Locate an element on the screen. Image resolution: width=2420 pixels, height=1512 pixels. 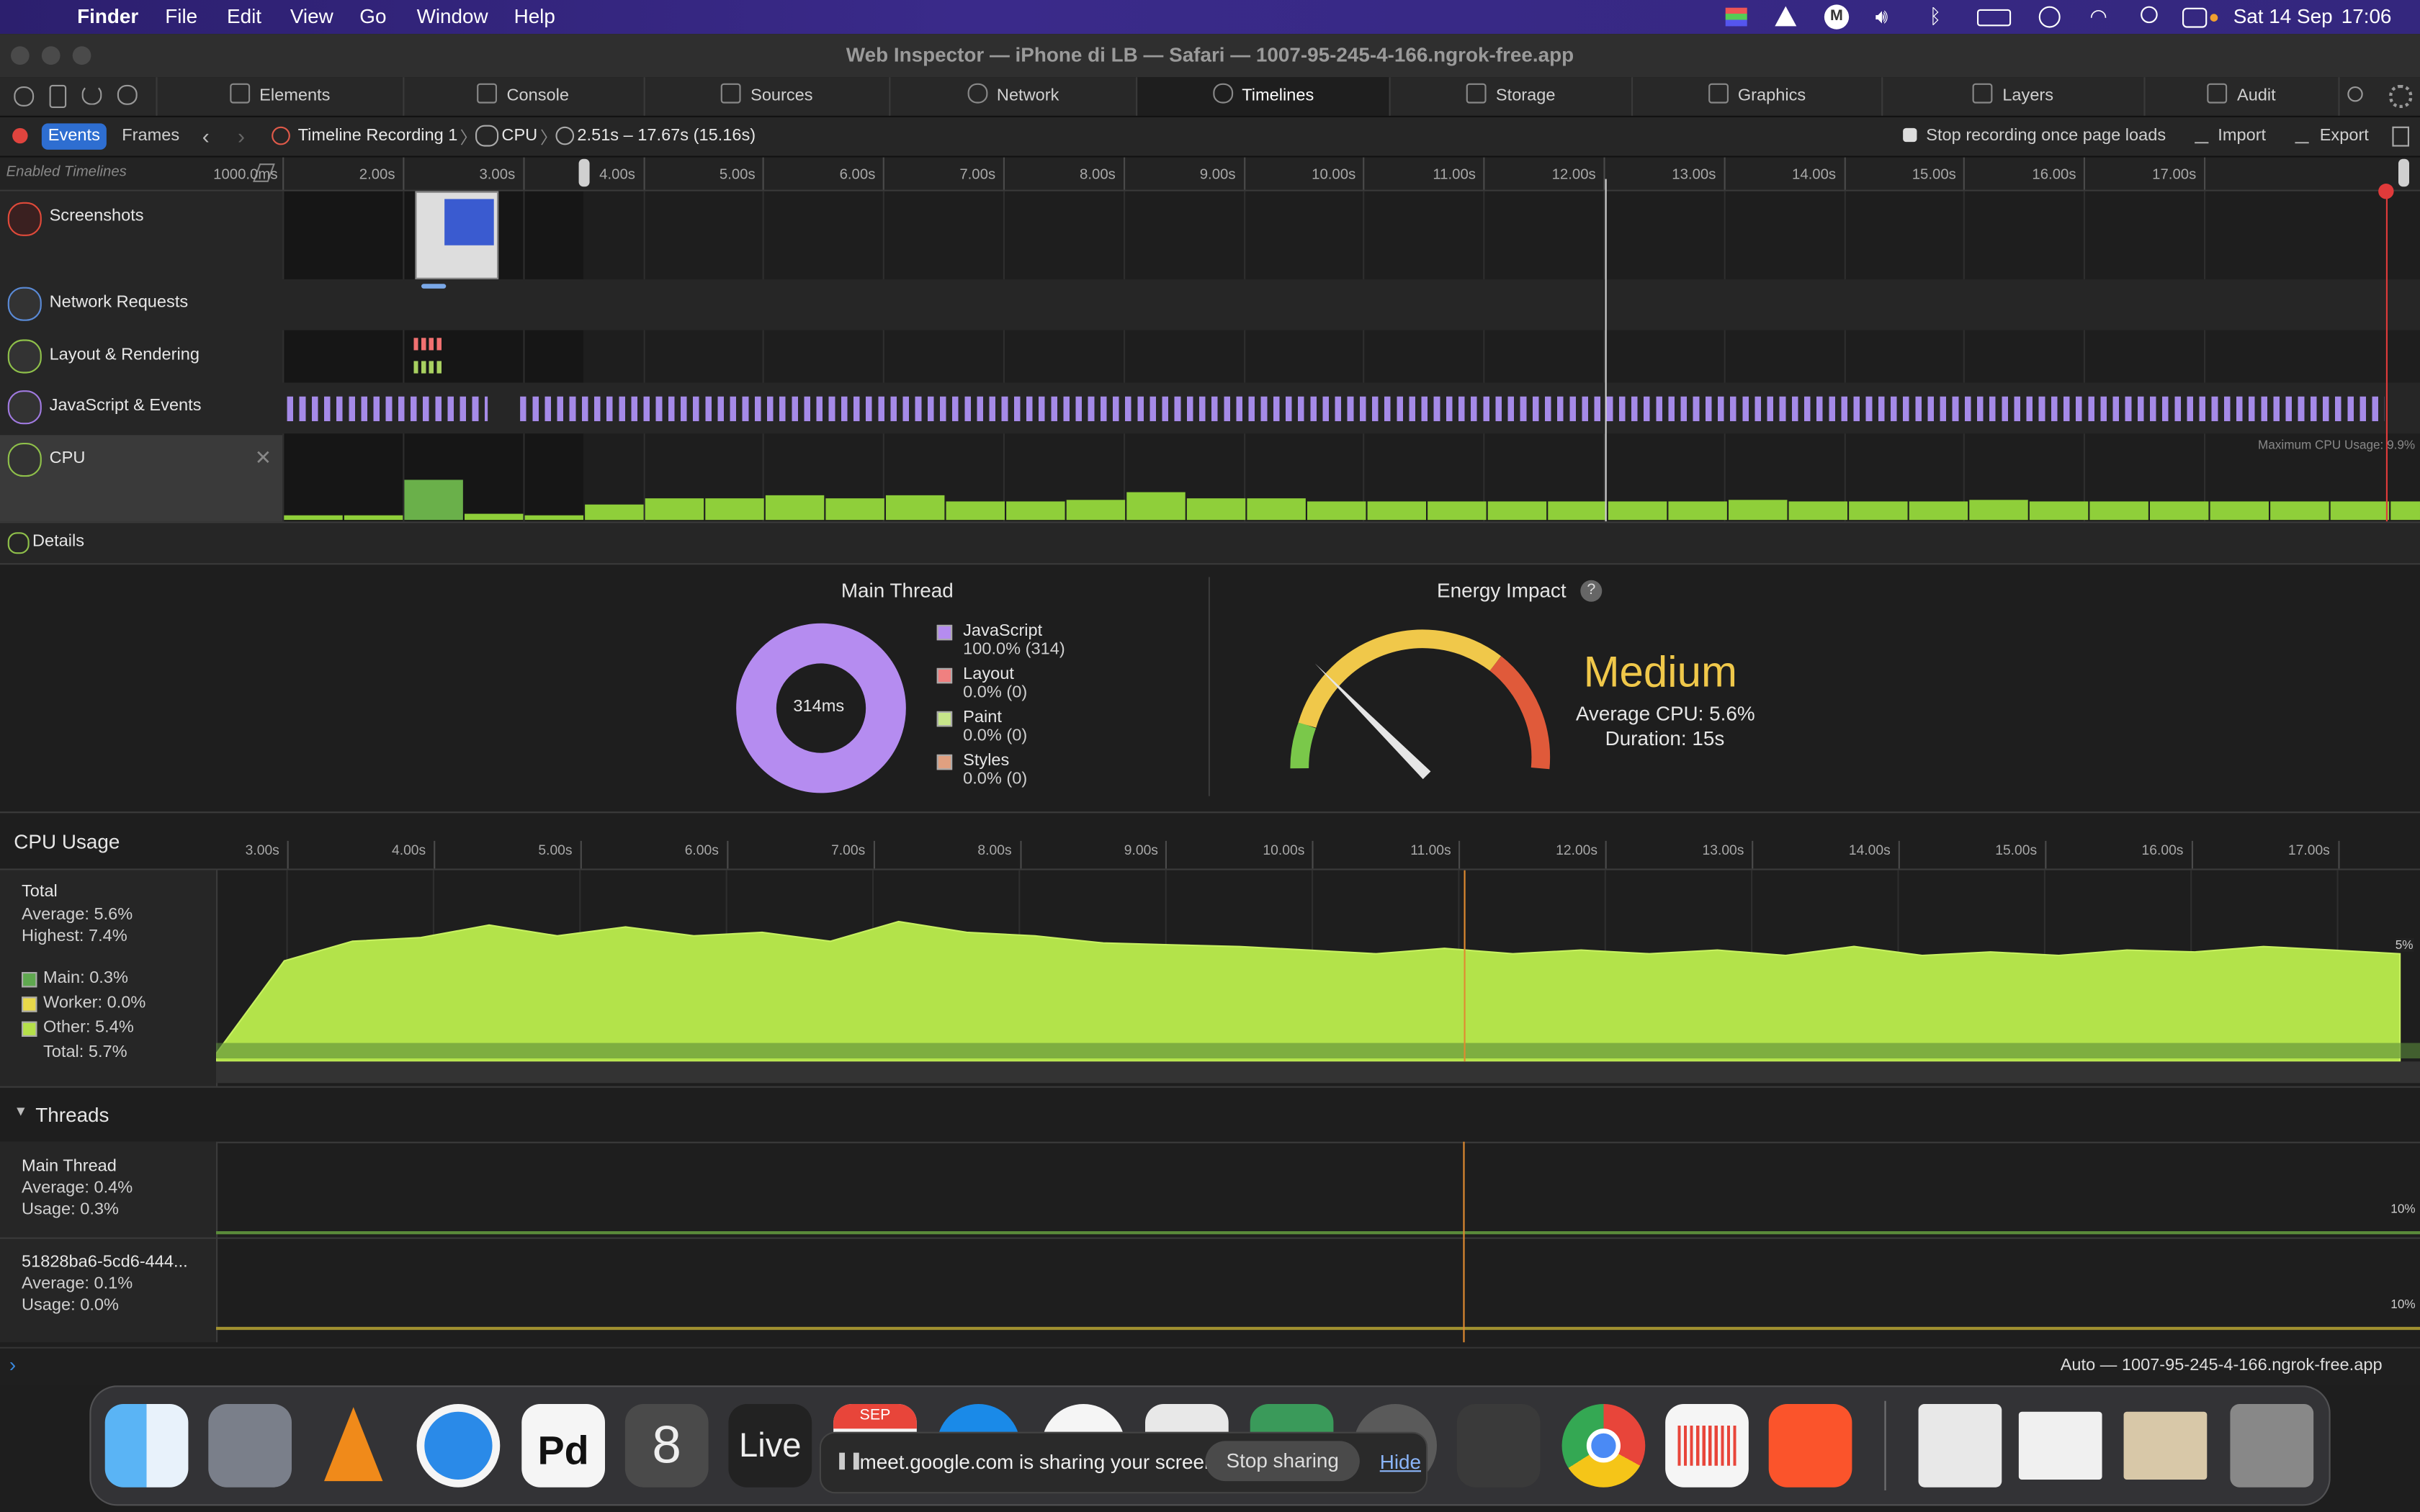
selection-start-handle is located at coordinates (584, 172).